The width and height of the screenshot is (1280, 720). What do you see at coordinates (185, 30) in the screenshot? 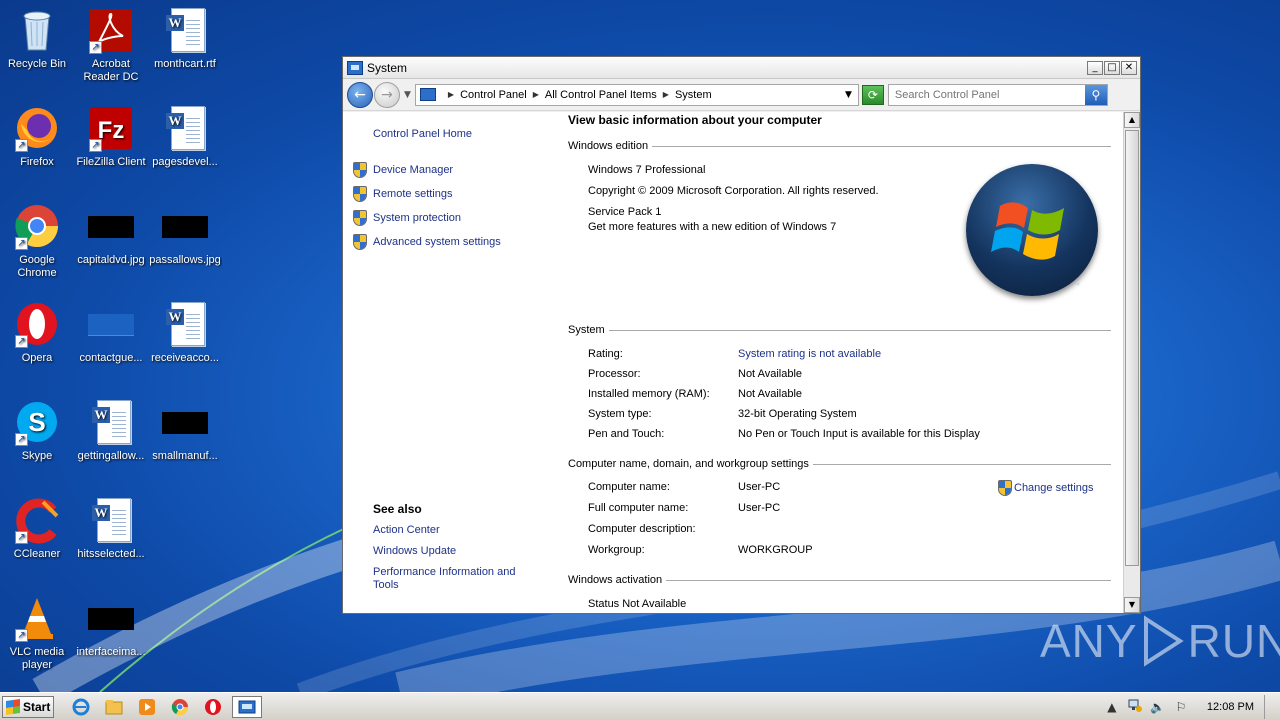
I see `word-doc-icon: W` at bounding box center [185, 30].